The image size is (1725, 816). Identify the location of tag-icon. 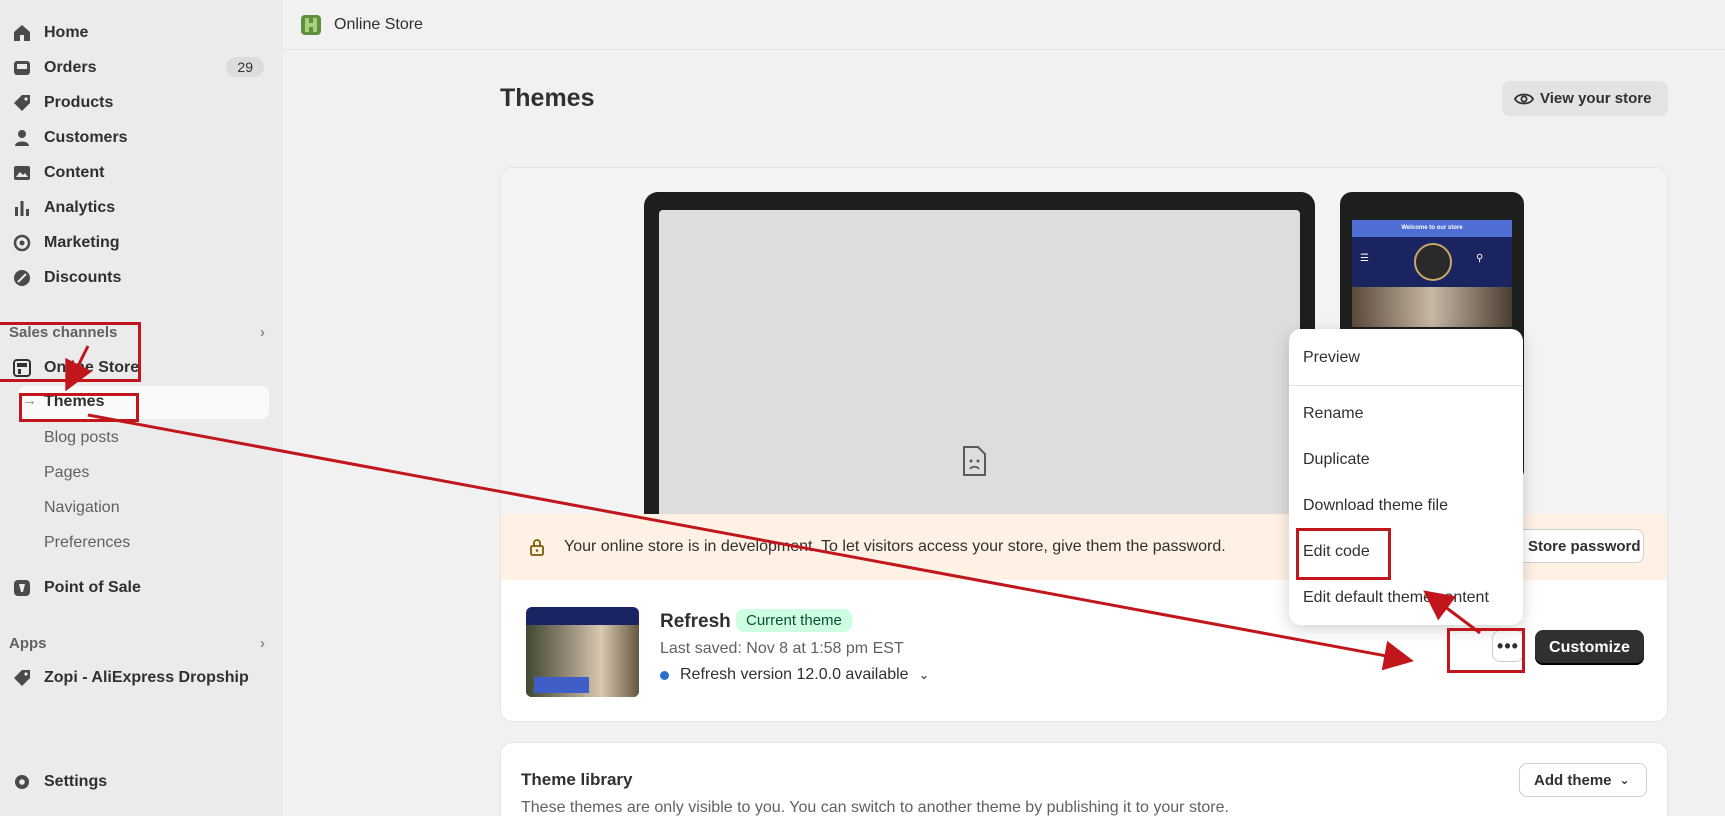
(22, 103).